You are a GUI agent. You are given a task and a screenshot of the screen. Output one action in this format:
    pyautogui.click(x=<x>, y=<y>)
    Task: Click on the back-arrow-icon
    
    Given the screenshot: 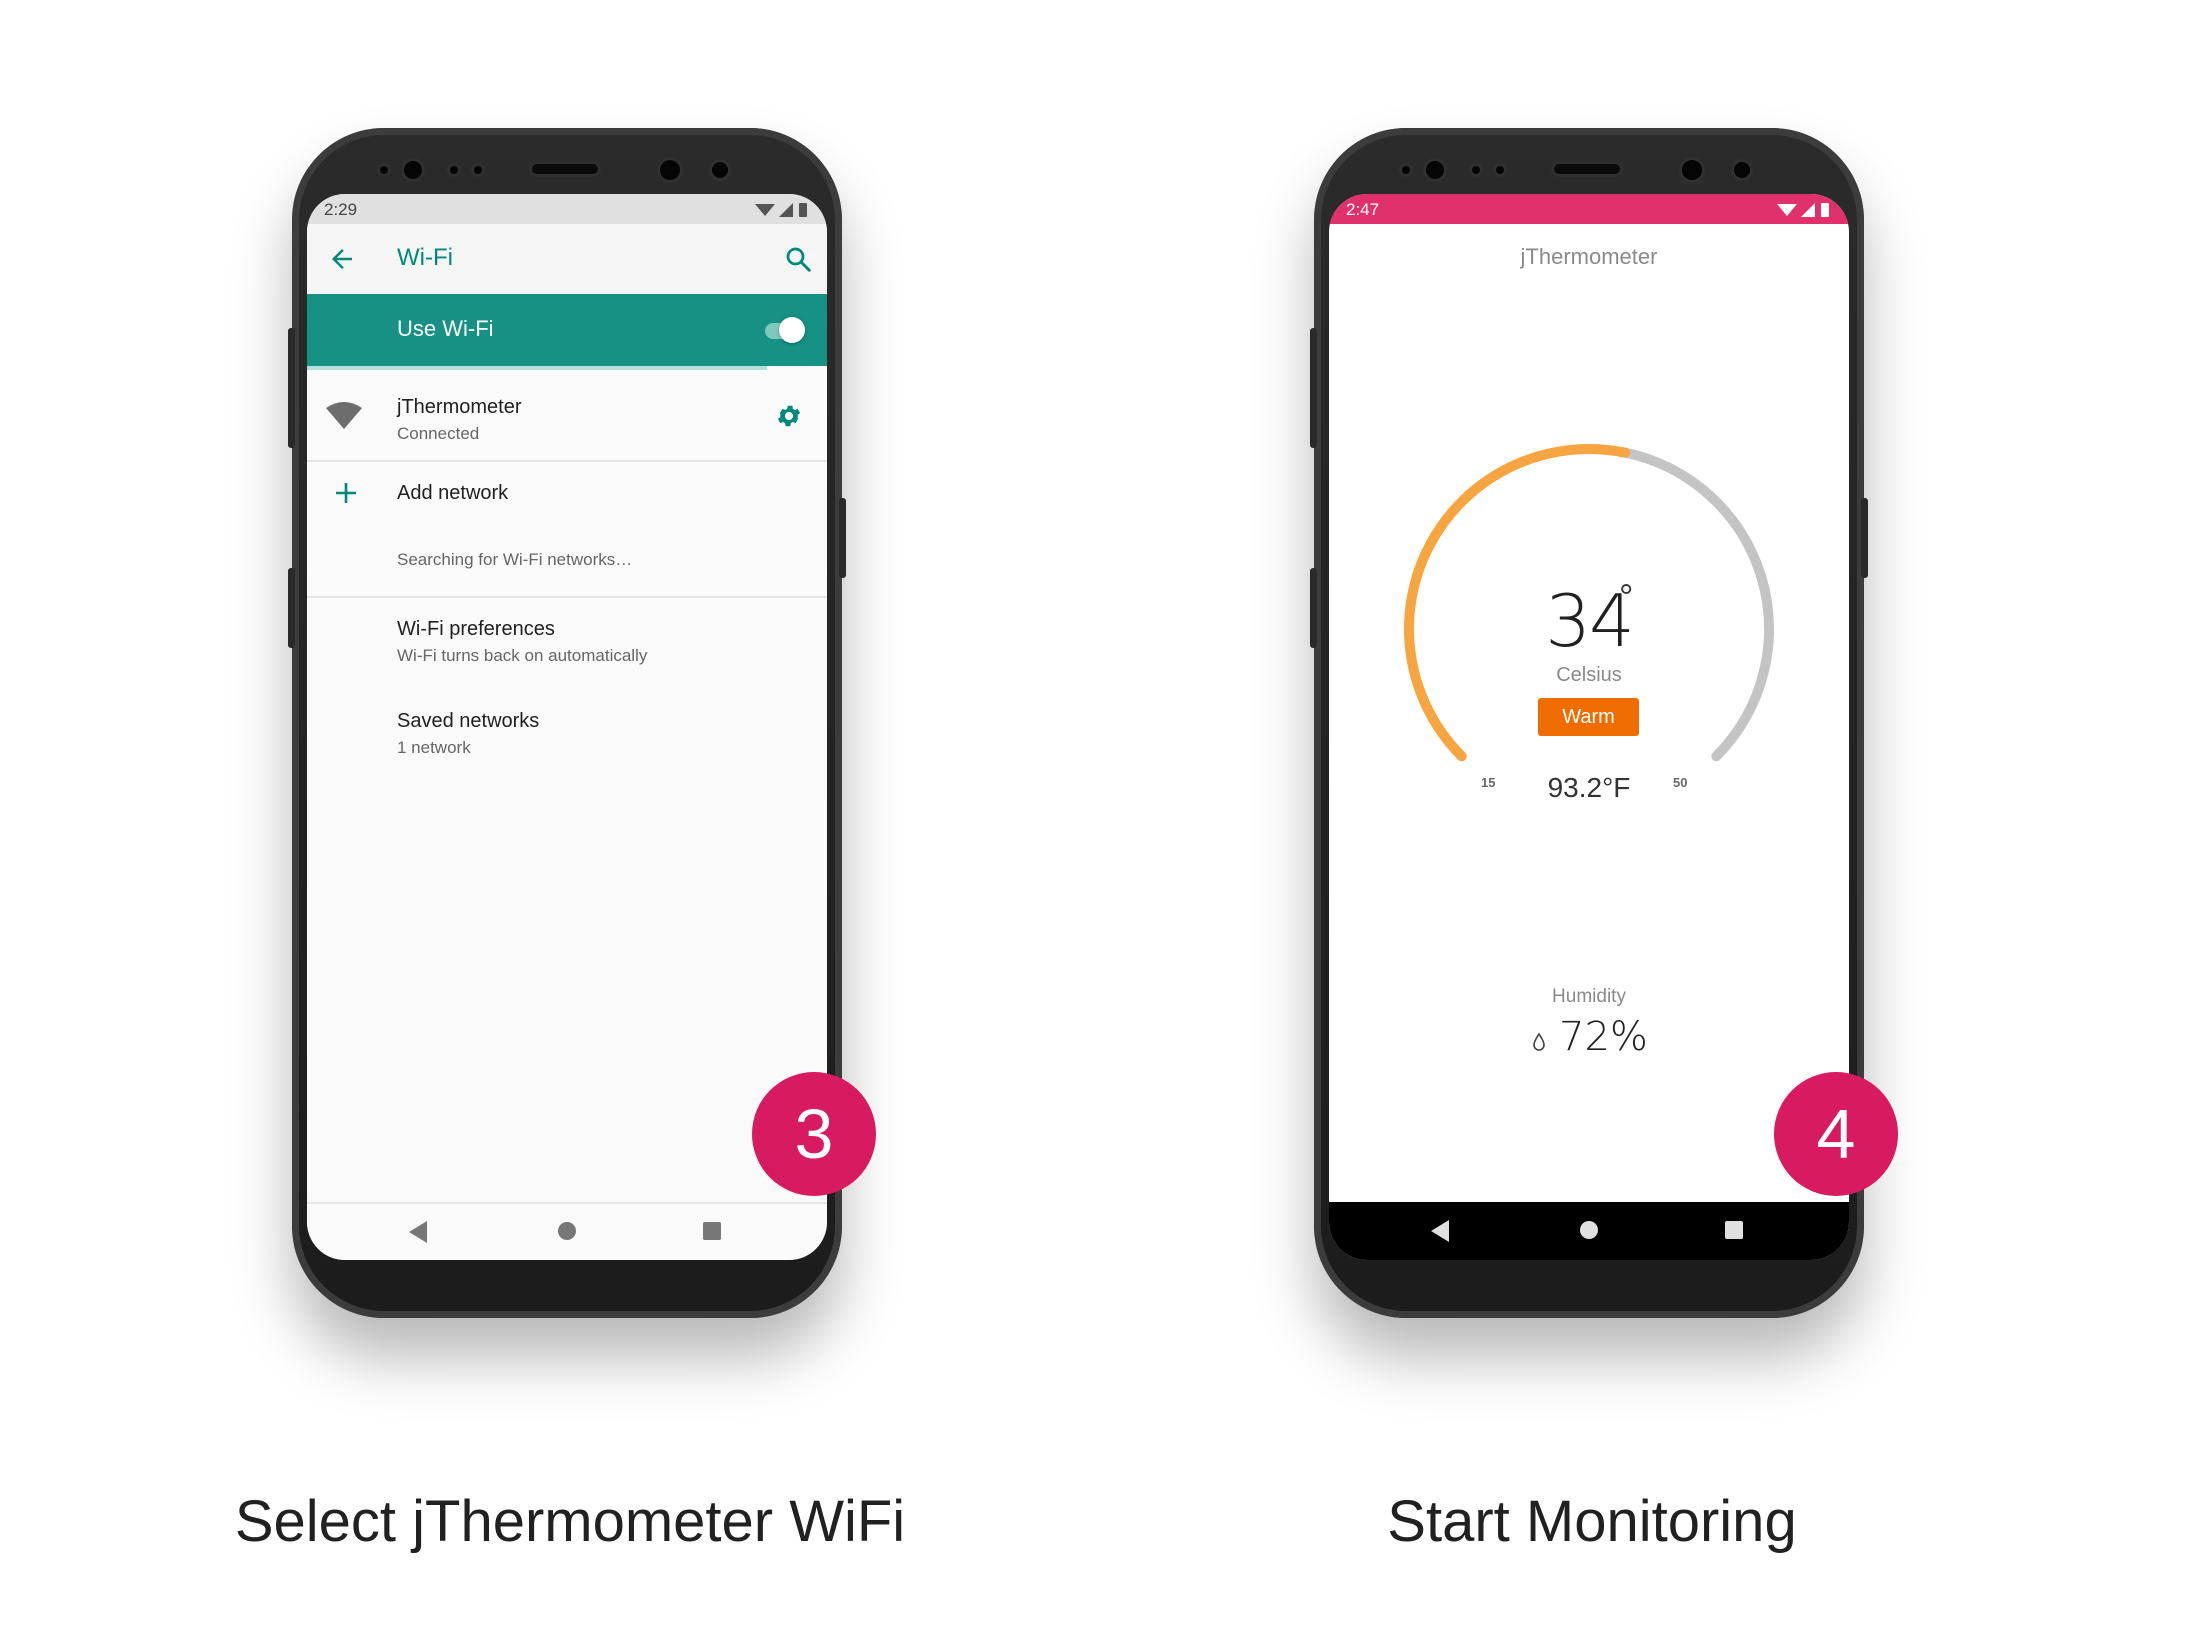 What is the action you would take?
    pyautogui.click(x=342, y=259)
    